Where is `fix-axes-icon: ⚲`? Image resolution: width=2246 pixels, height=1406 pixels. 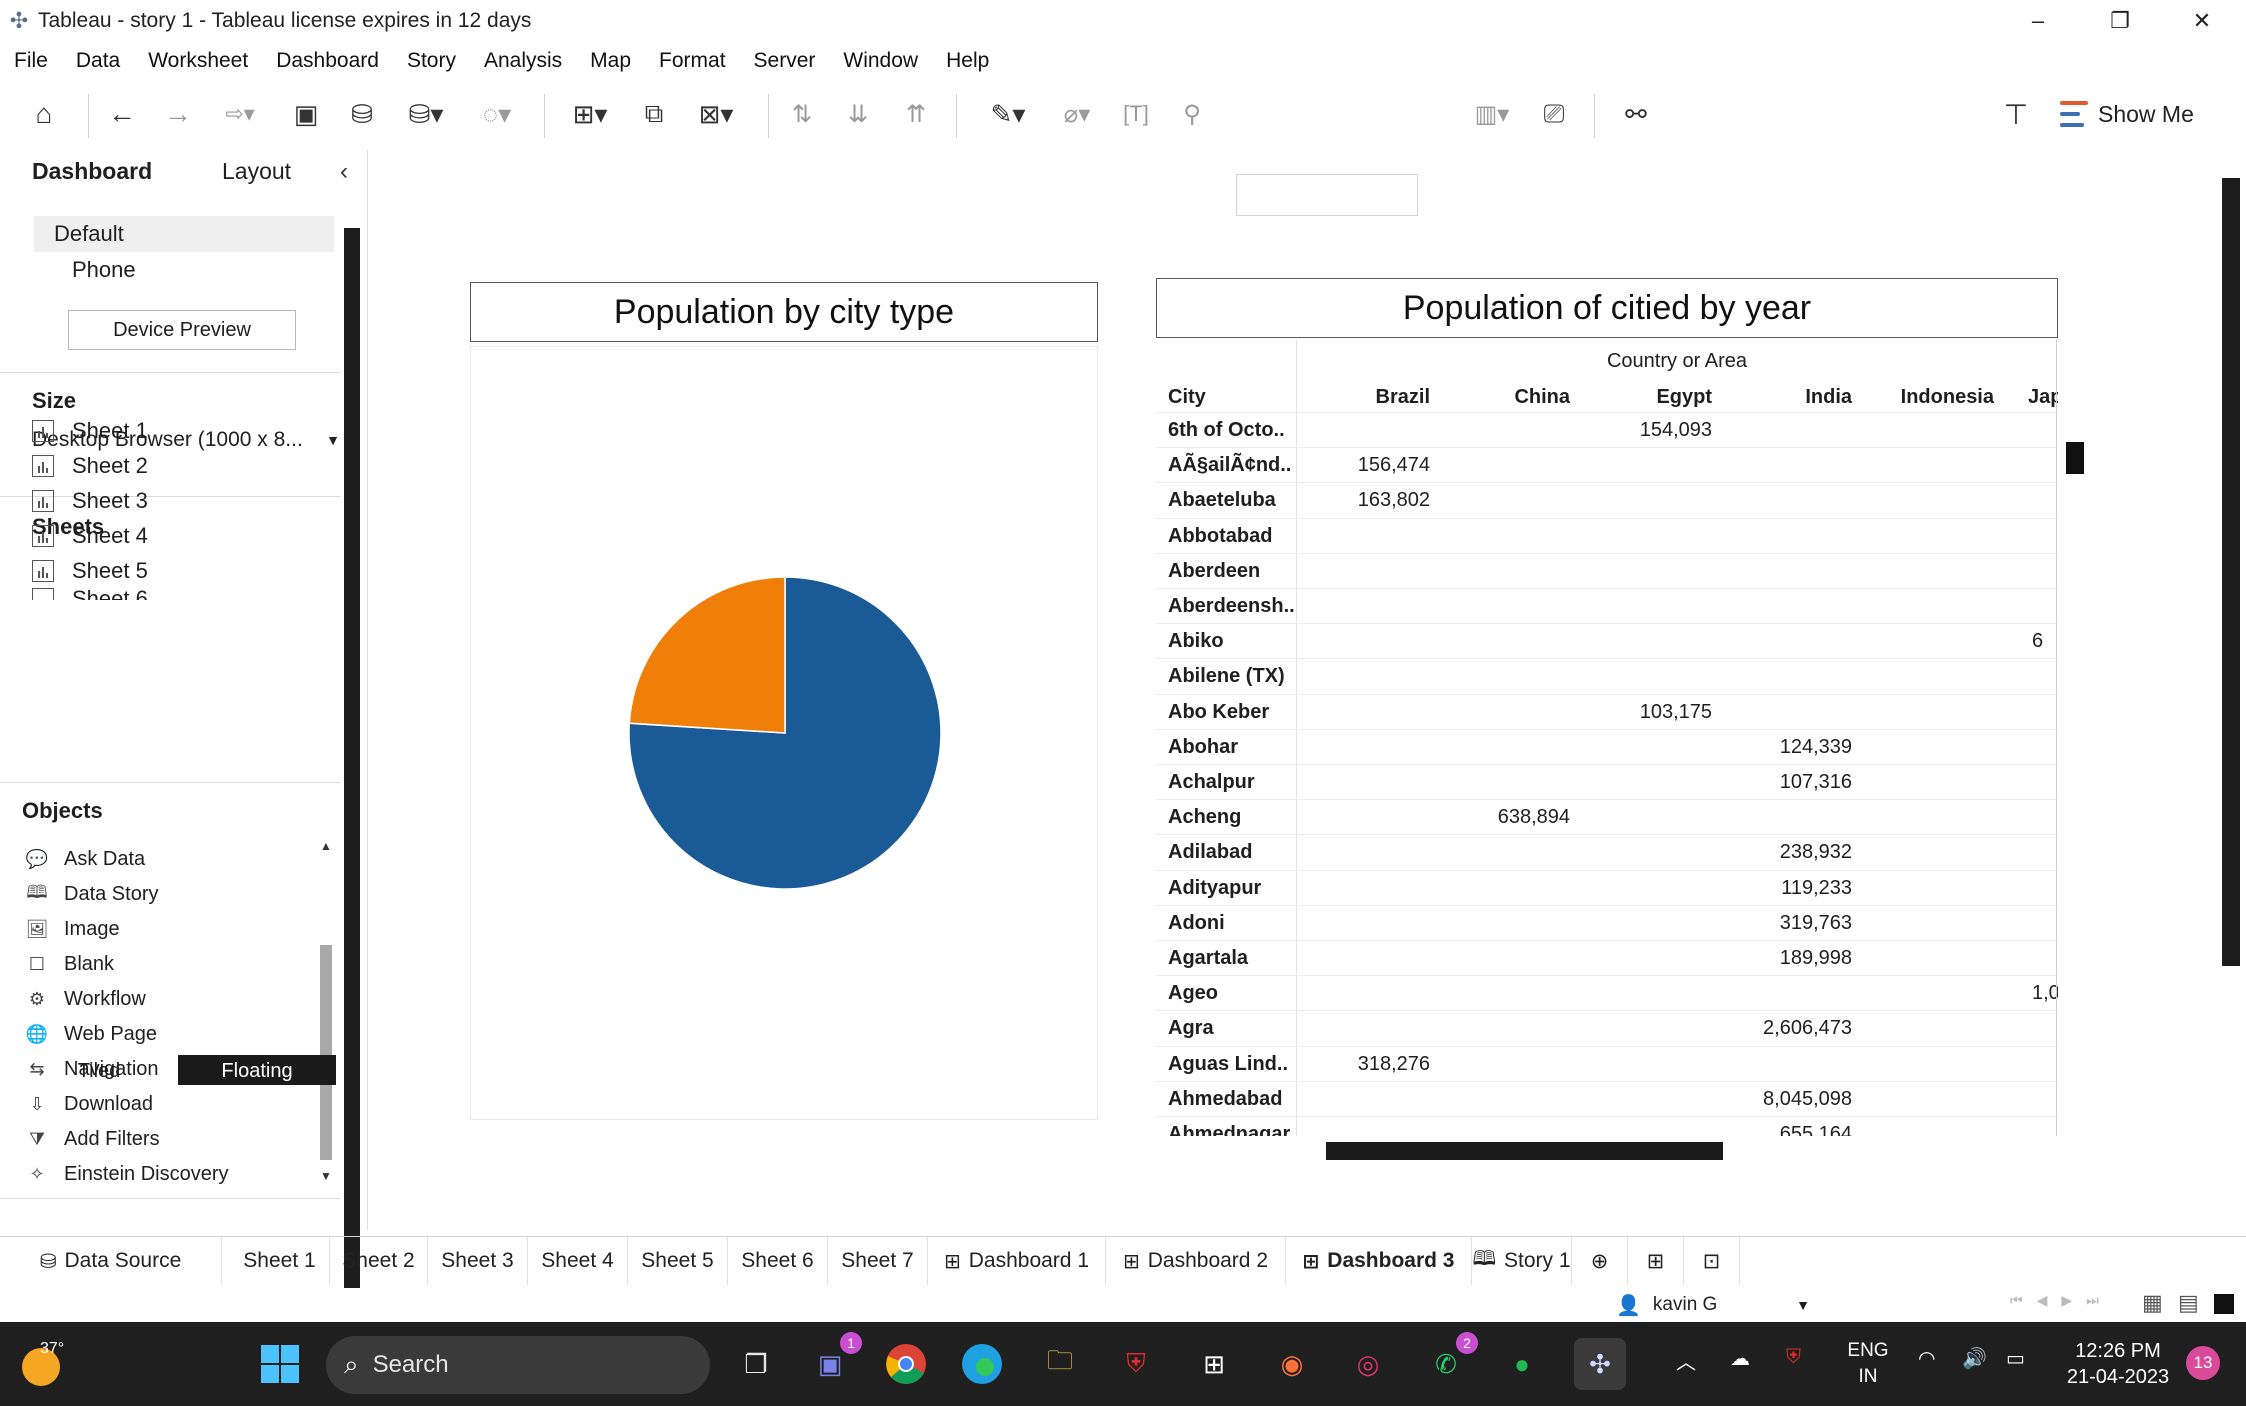
fix-axes-icon: ⚲ is located at coordinates (1192, 114).